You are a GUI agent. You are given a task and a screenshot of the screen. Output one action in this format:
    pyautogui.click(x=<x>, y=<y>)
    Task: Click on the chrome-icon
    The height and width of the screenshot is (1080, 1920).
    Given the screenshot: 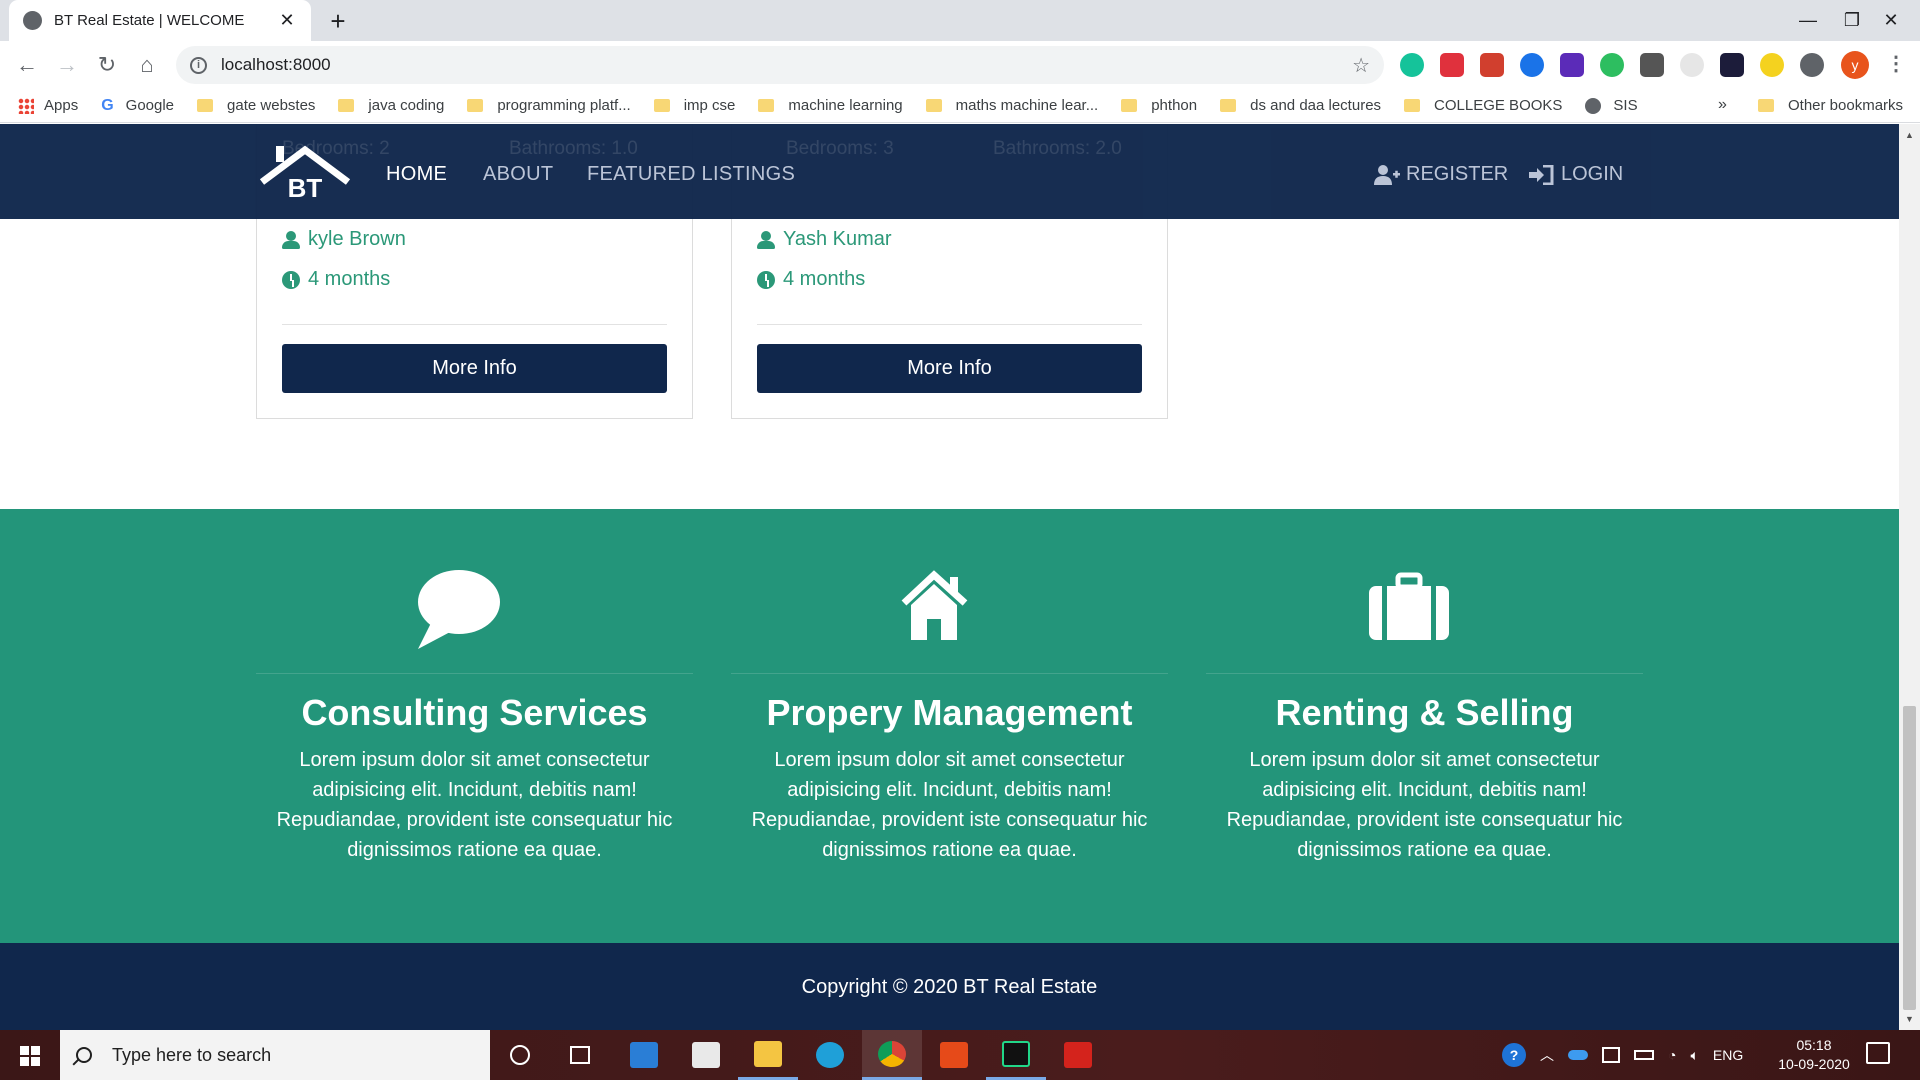 What is the action you would take?
    pyautogui.click(x=892, y=1053)
    